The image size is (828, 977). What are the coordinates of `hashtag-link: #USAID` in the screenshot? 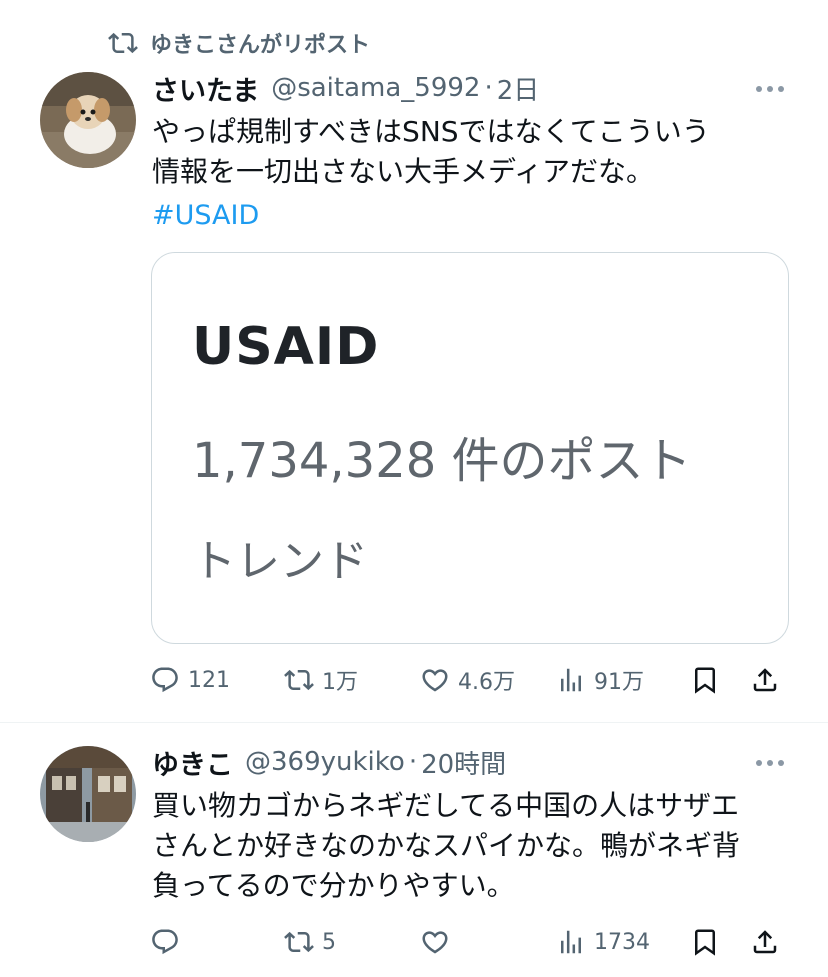 It's located at (205, 216).